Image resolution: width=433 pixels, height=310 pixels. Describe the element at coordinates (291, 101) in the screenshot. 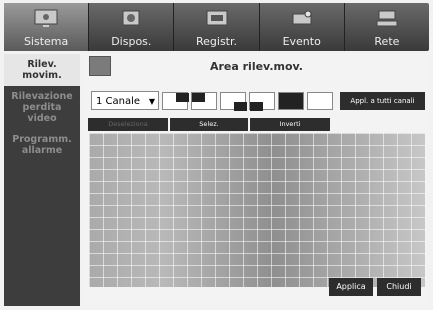

I see `preset-full-button` at that location.